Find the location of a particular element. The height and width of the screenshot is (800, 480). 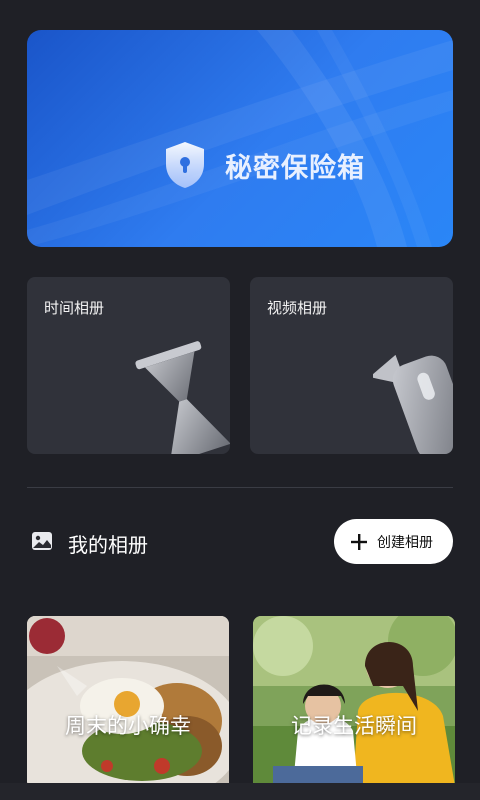

shield-lock-icon is located at coordinates (185, 165).